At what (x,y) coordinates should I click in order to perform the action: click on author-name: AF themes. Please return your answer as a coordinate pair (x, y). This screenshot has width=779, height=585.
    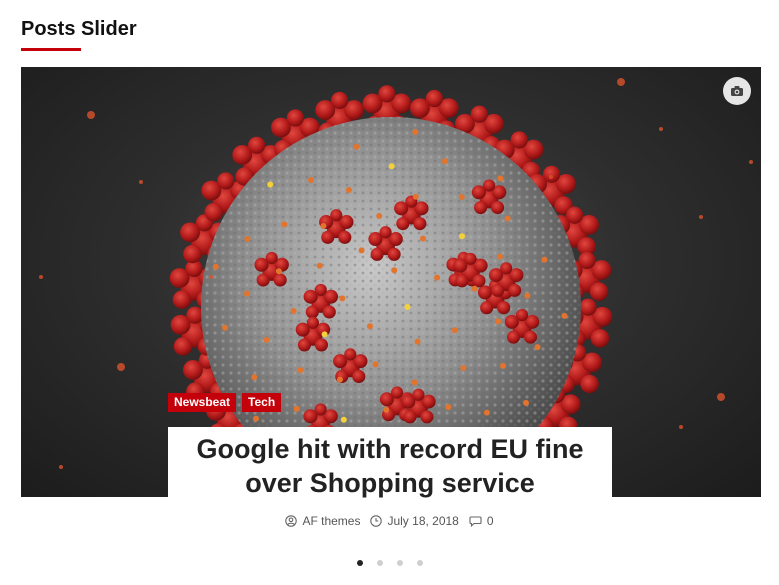
    Looking at the image, I should click on (331, 521).